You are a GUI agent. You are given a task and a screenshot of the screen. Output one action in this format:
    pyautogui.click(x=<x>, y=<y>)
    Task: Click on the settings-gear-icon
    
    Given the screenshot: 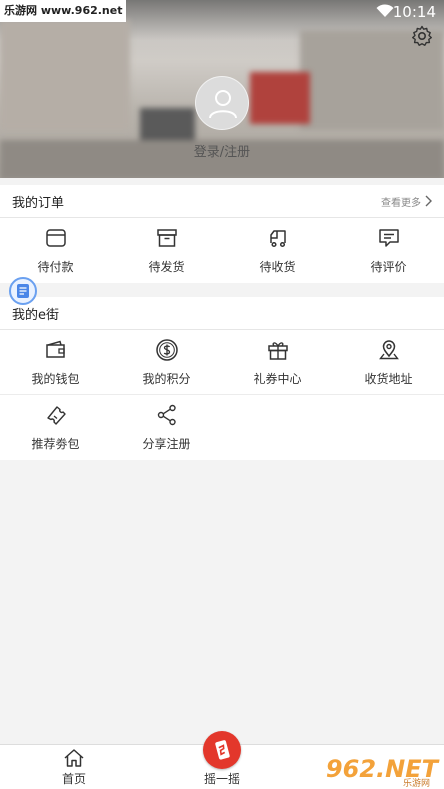 What is the action you would take?
    pyautogui.click(x=422, y=36)
    